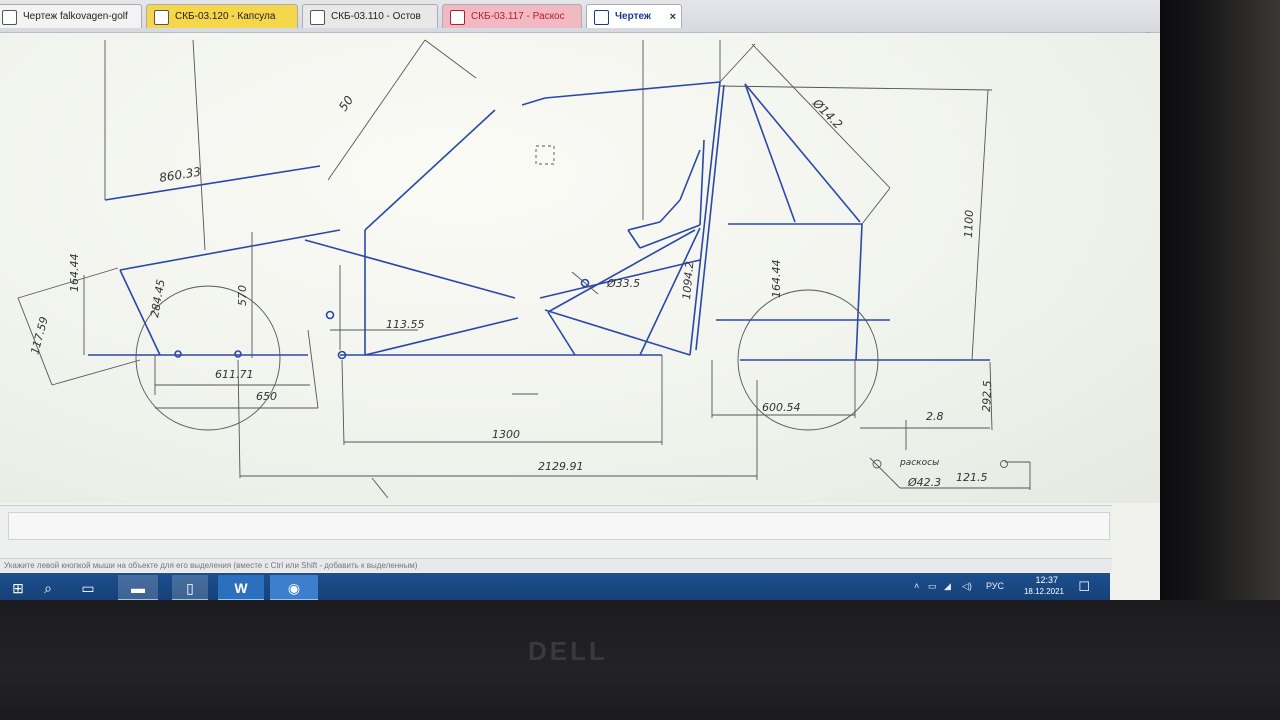 The width and height of the screenshot is (1280, 720). Describe the element at coordinates (190, 587) in the screenshot. I see `file-manager-icon: ▯` at that location.